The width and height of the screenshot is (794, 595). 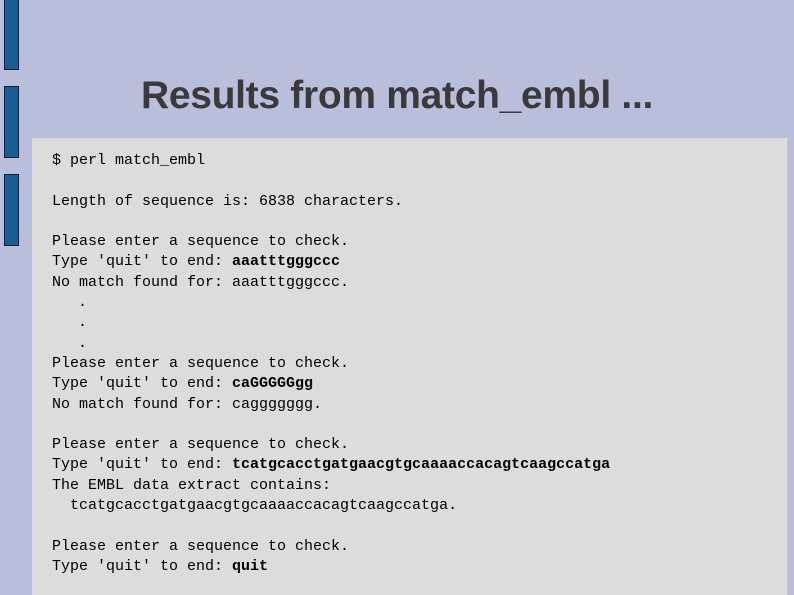 I want to click on terminal-user-input: quit, so click(x=250, y=566).